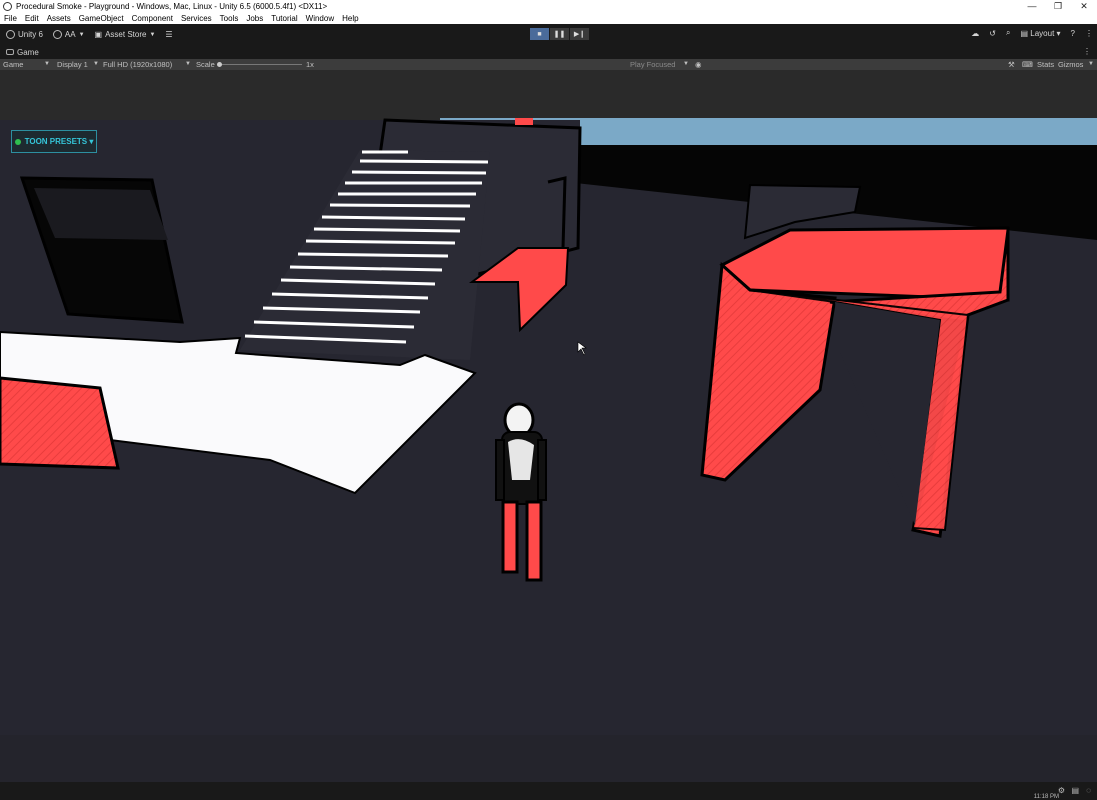 This screenshot has width=1097, height=800. Describe the element at coordinates (10, 34) in the screenshot. I see `unity-icon` at that location.